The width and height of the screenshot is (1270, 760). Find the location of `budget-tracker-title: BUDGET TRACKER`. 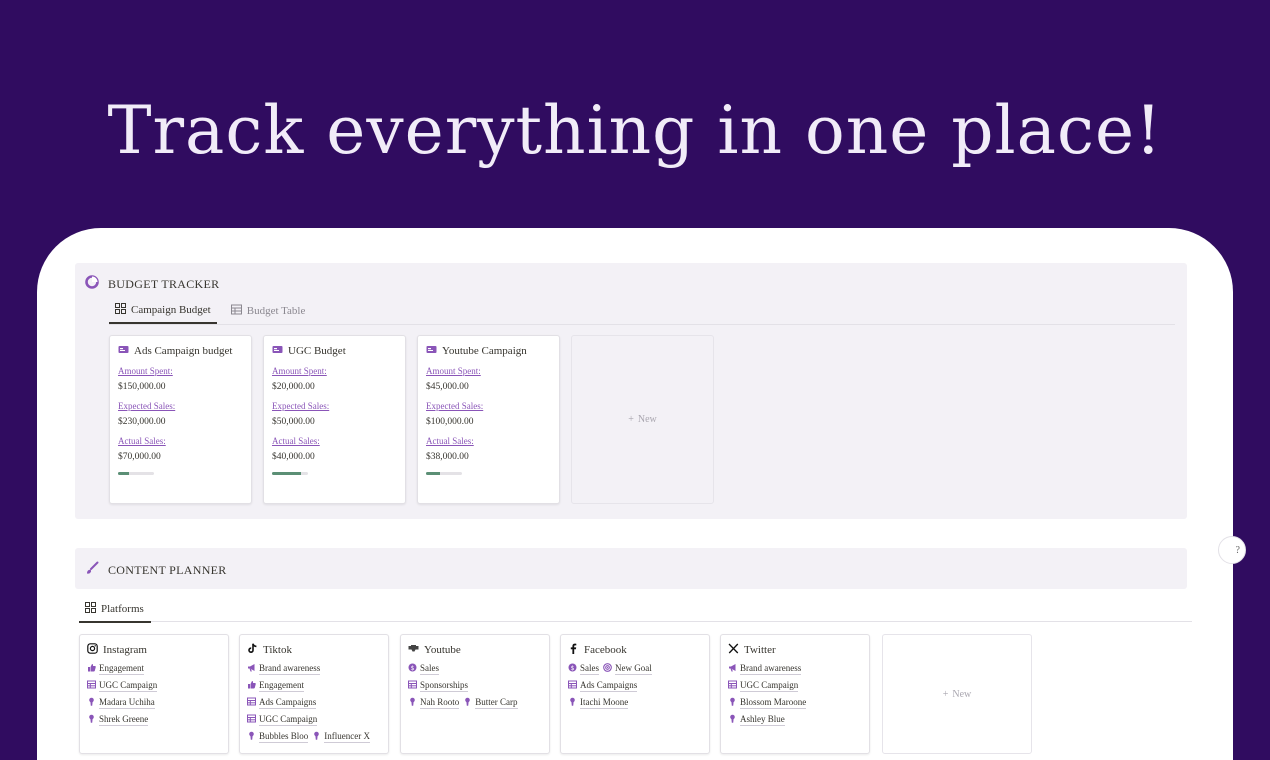

budget-tracker-title: BUDGET TRACKER is located at coordinates (164, 283).